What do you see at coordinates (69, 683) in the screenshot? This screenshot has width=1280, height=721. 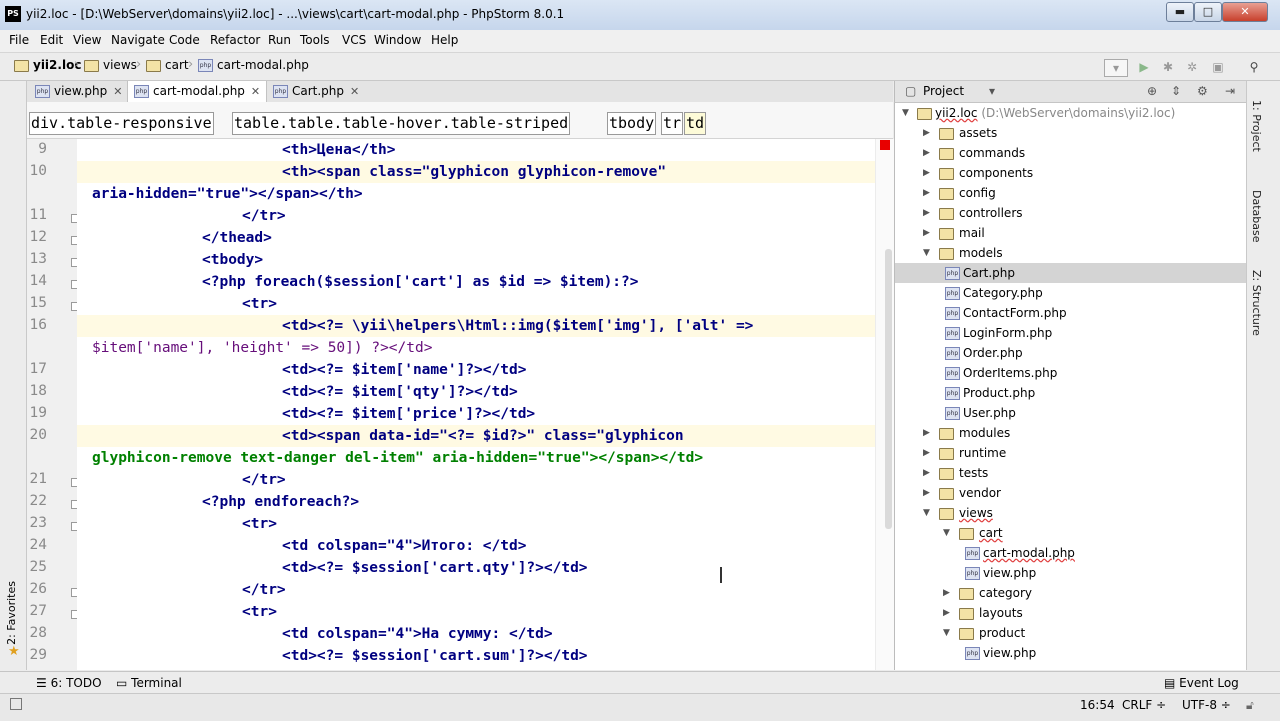 I see `todo-tool-button: ☰ 6: TODO` at bounding box center [69, 683].